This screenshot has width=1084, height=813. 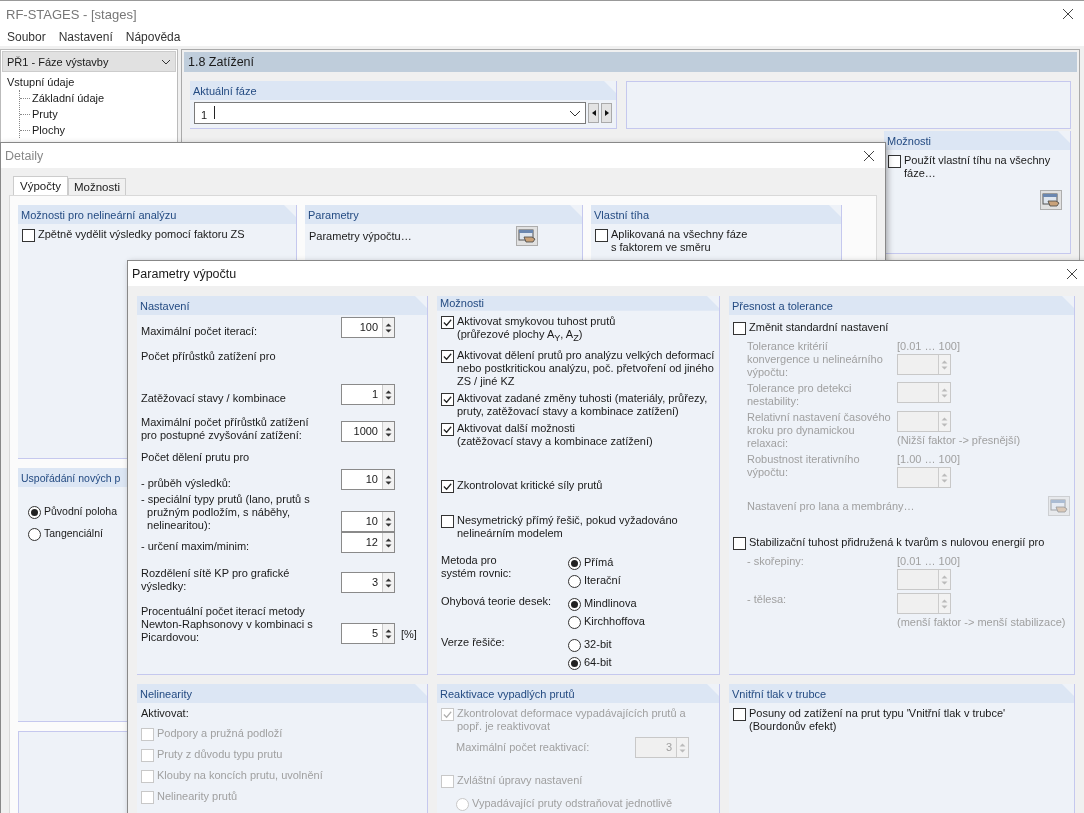 I want to click on field-label: - speciální typy prutů (lano, prutů s pružným podložím, s náběhy, nelinearitou):, so click(x=225, y=512).